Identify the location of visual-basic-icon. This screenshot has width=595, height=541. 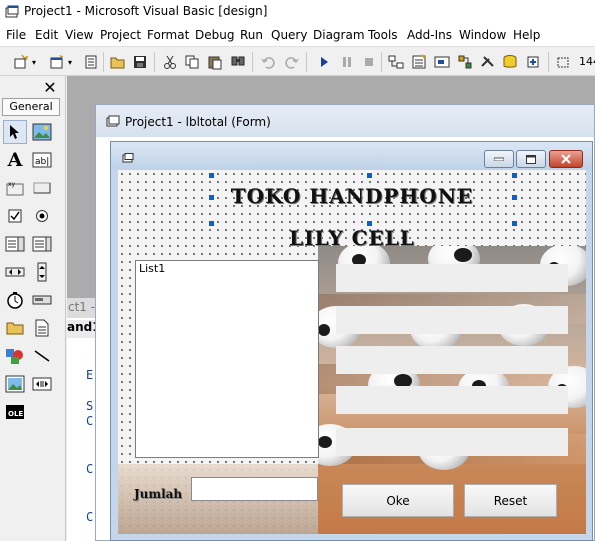
(12, 11).